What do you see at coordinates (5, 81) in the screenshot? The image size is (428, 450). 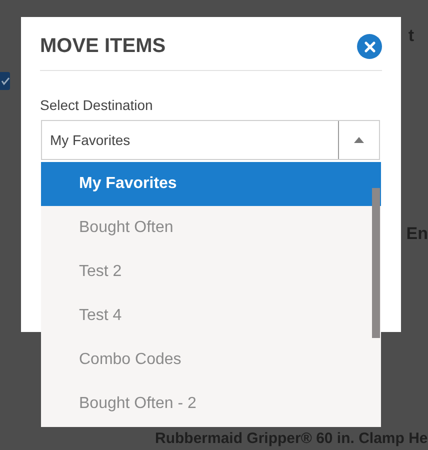 I see `checkbox` at bounding box center [5, 81].